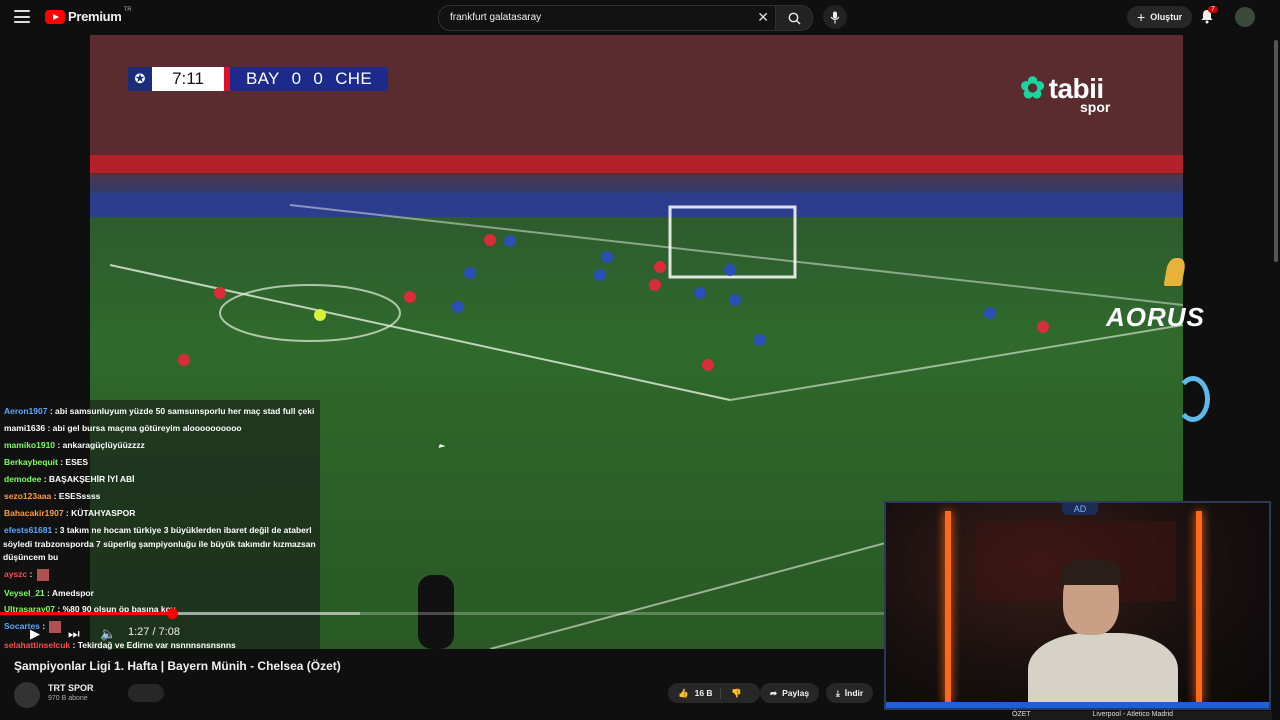 This screenshot has width=1280, height=720. I want to click on aorus-logo: AORUS, so click(1155, 317).